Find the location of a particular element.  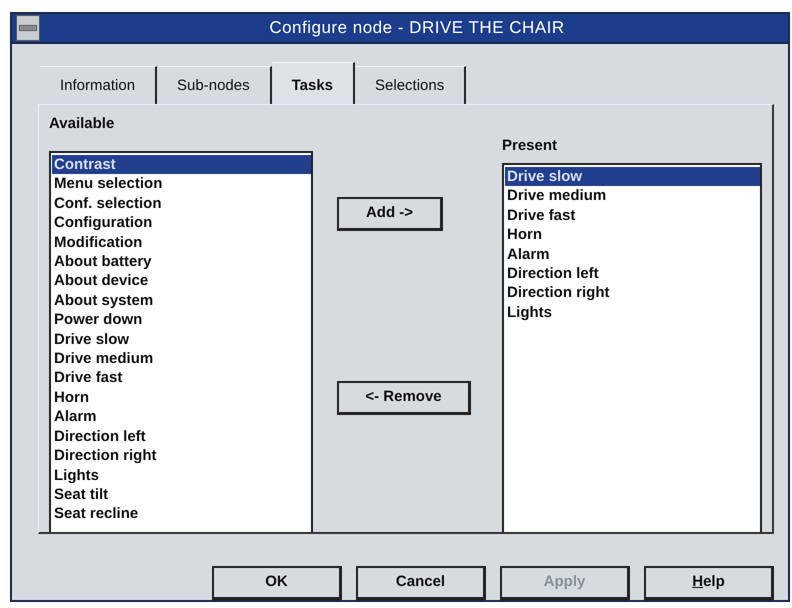

list-item: About device is located at coordinates (181, 281).